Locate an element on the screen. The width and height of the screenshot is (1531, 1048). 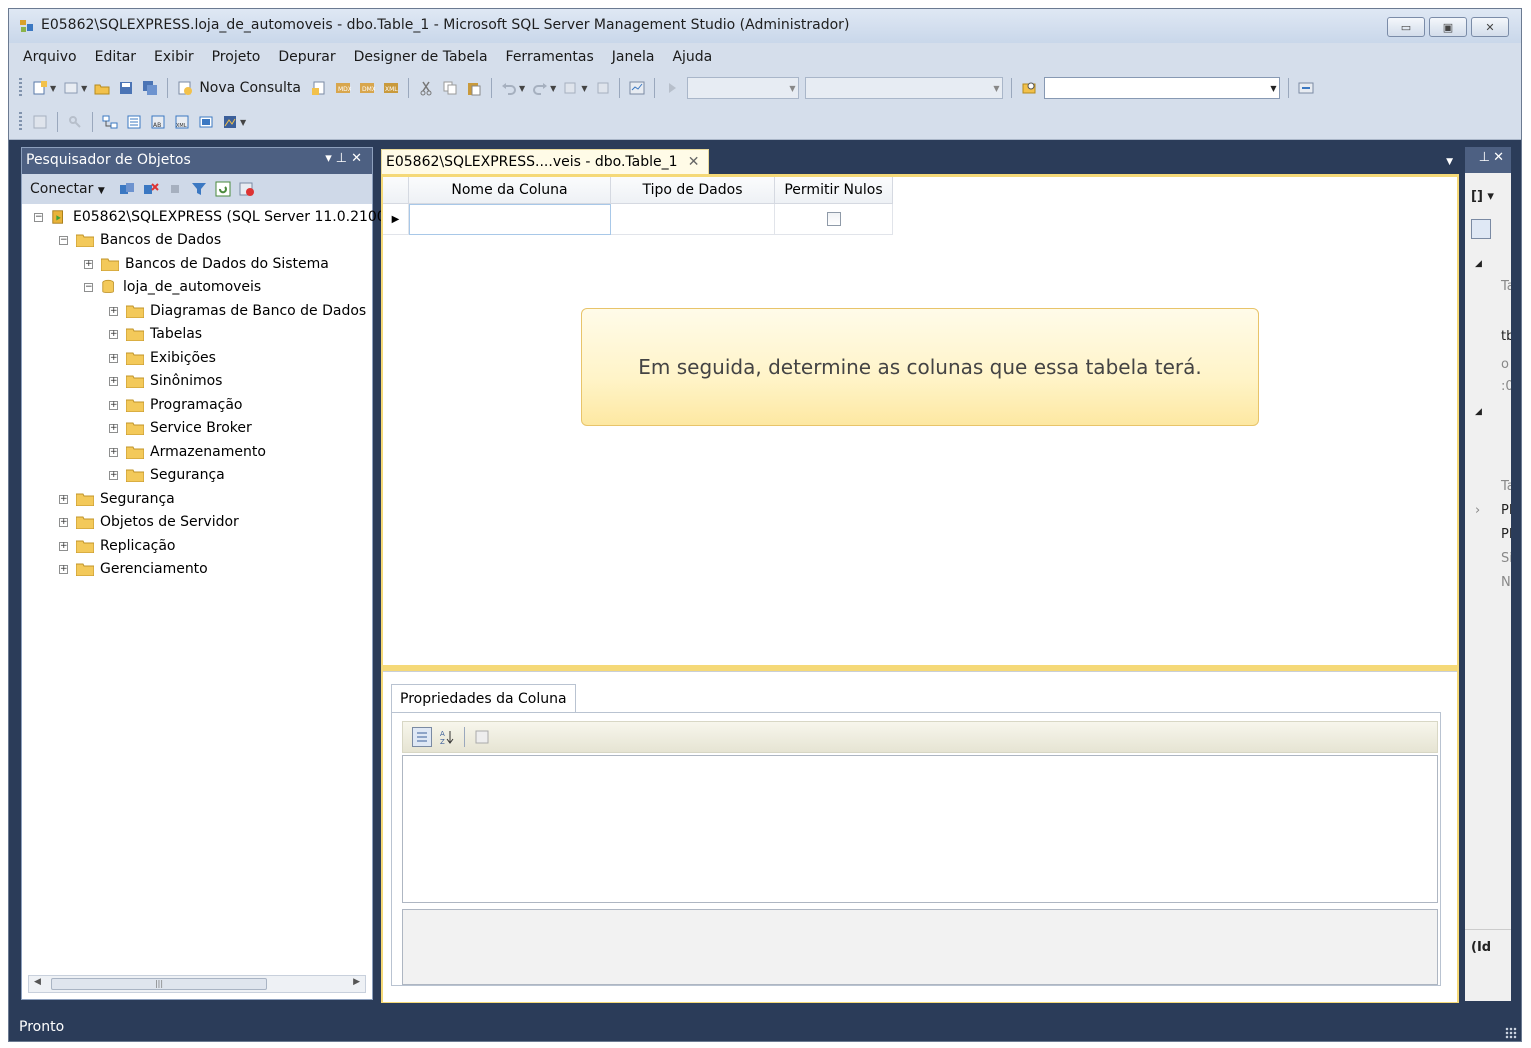
tree-node-programmability: + Programação is located at coordinates (176, 405).